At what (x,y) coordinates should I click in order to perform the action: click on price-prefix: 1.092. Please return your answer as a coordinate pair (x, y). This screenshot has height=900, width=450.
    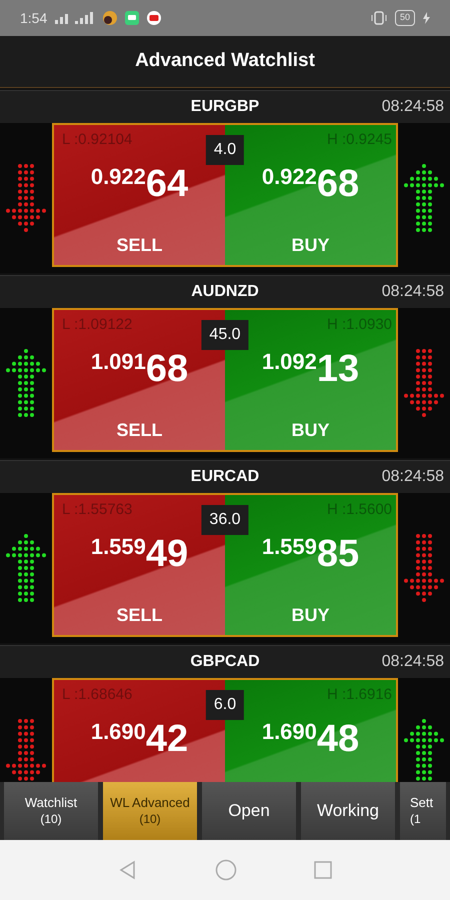
    Looking at the image, I should click on (289, 362).